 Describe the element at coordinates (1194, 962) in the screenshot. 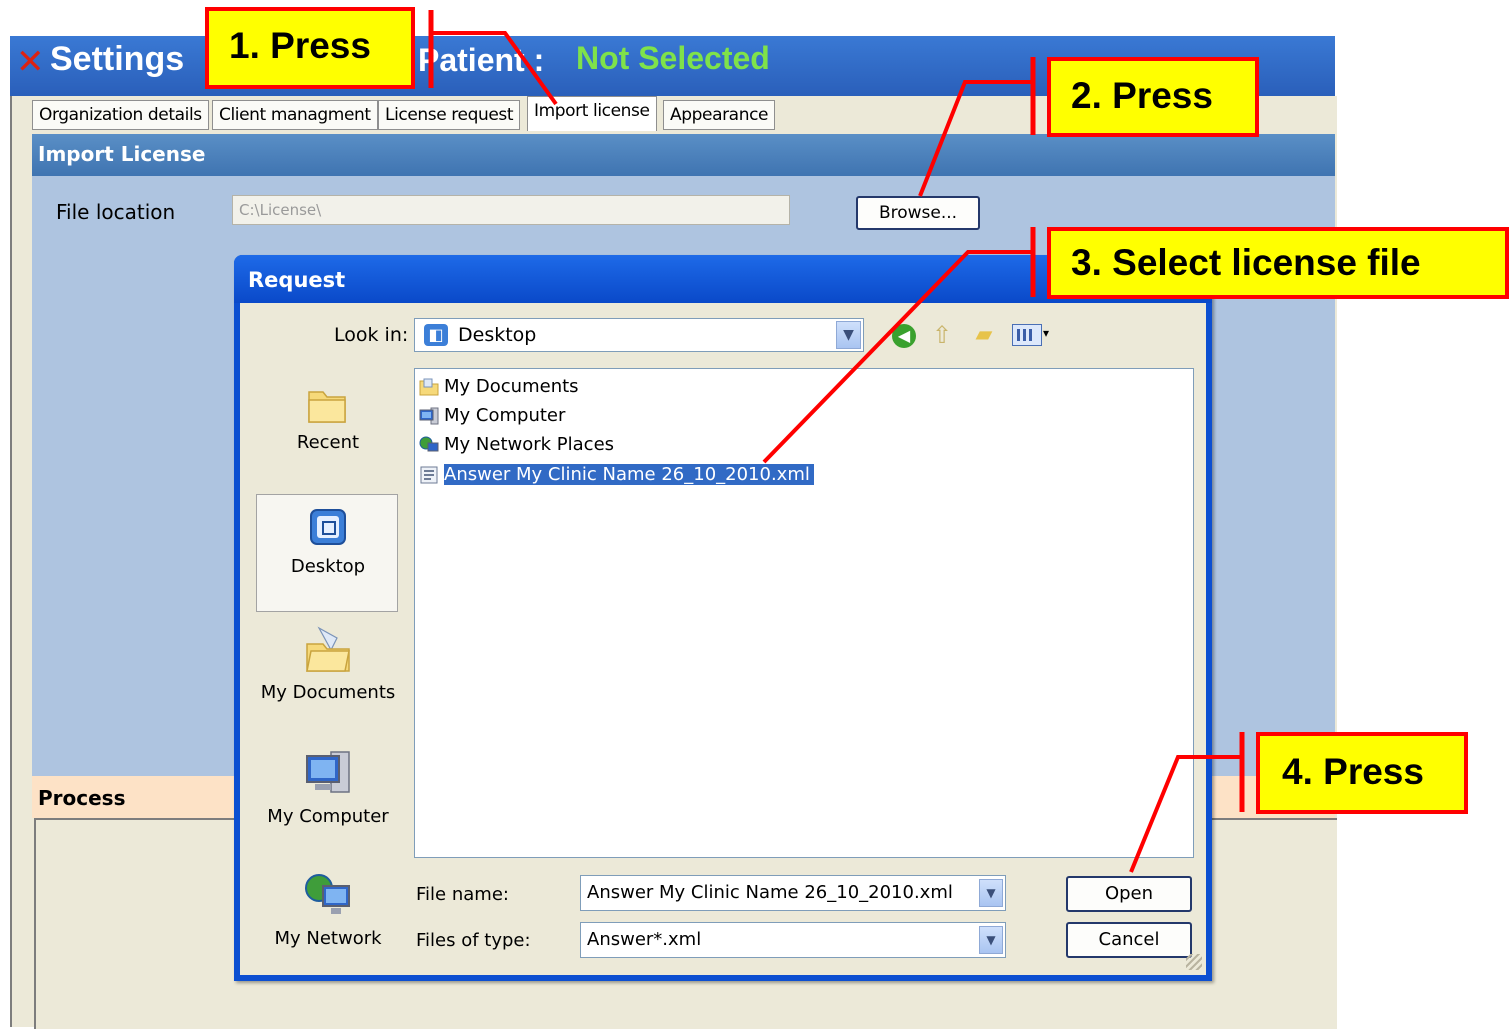

I see `resize-grip-icon` at that location.